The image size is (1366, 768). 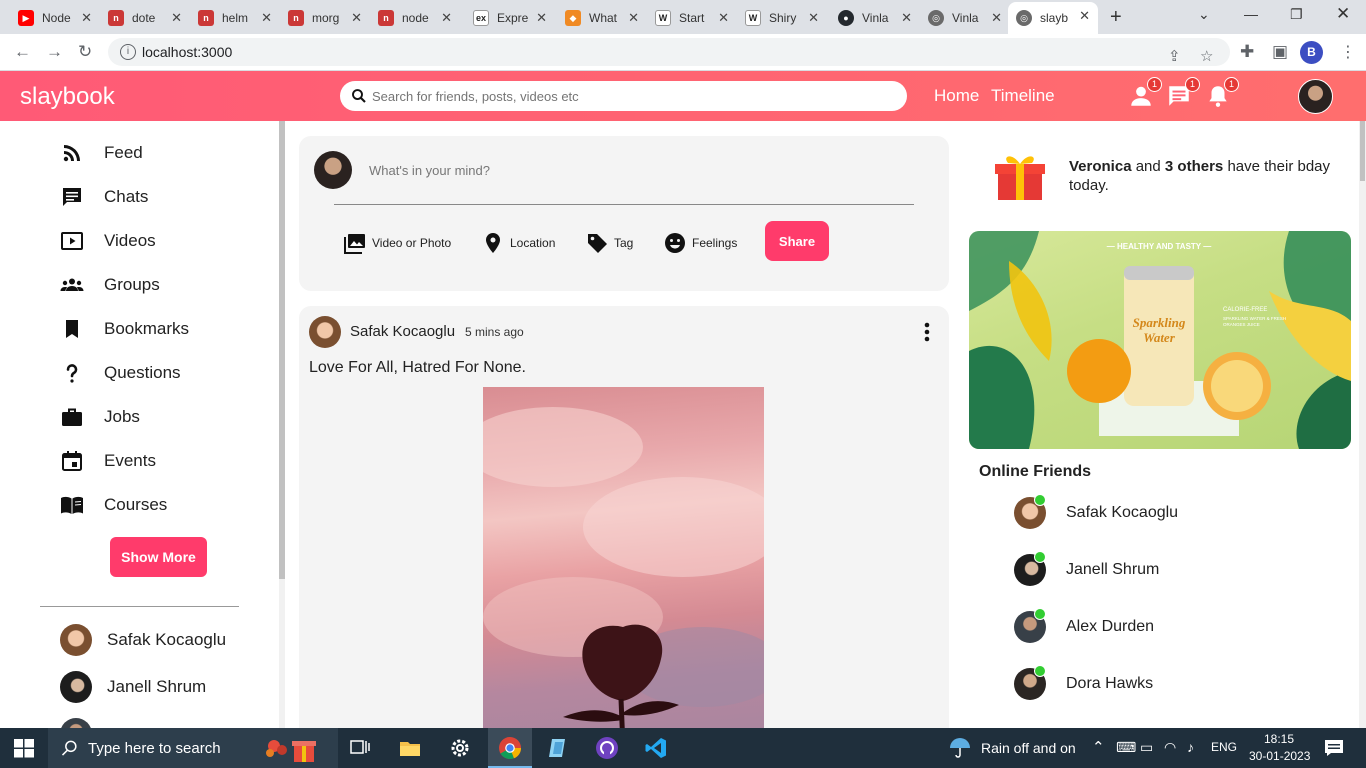 I want to click on more-vert-icon, so click(x=927, y=332).